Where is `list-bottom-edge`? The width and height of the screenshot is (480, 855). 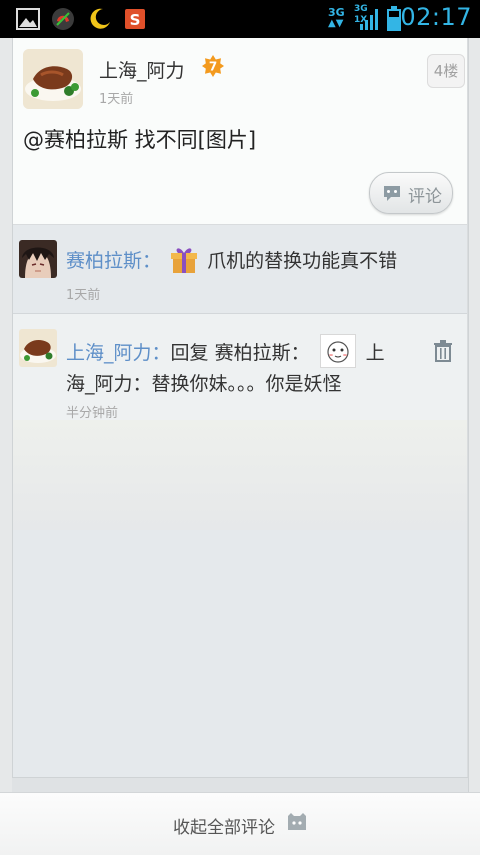 list-bottom-edge is located at coordinates (240, 785).